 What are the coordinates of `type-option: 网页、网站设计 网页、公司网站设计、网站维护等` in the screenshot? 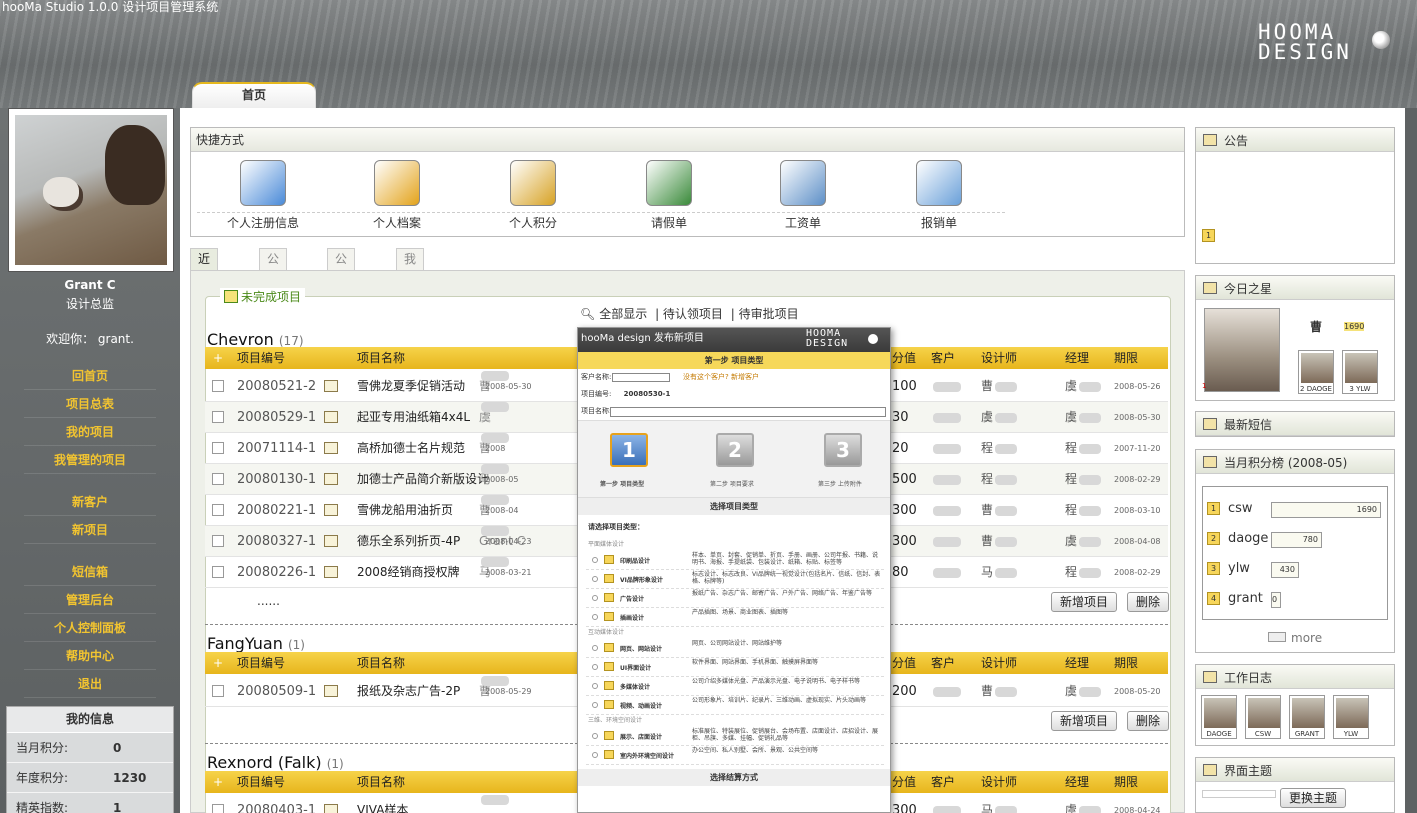 It's located at (735, 648).